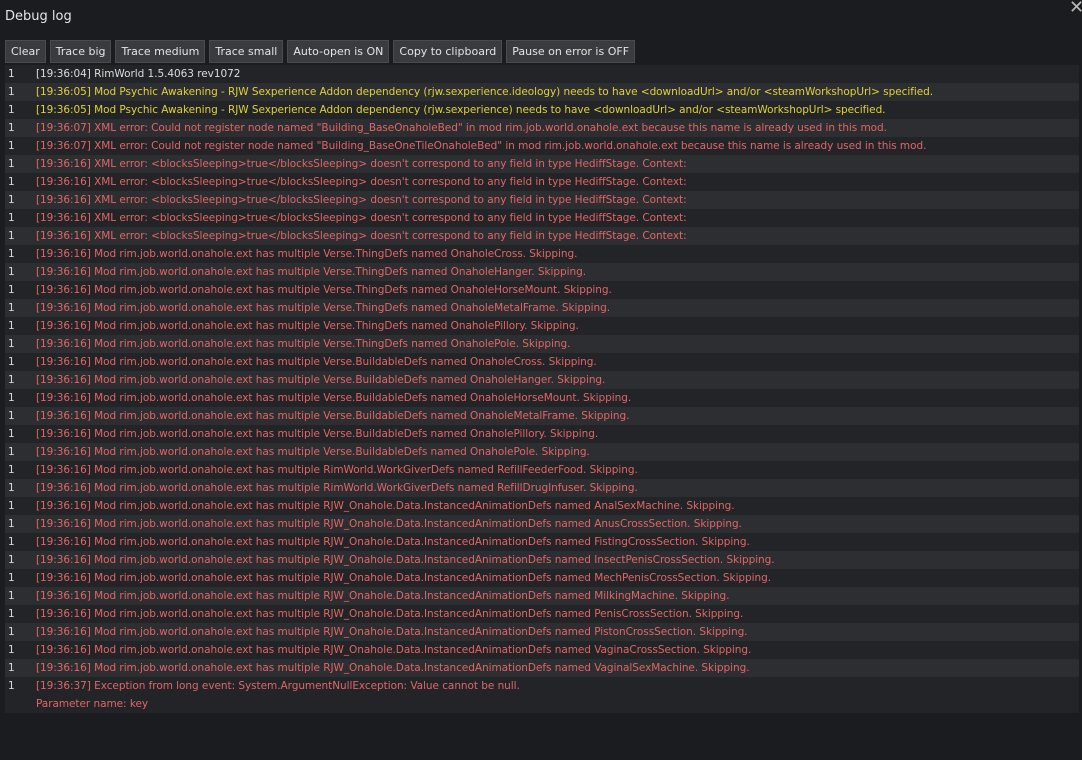  Describe the element at coordinates (138, 74) in the screenshot. I see `log-entry-message: [19:36:04] RimWorld 1.5.4063 rev1072` at that location.